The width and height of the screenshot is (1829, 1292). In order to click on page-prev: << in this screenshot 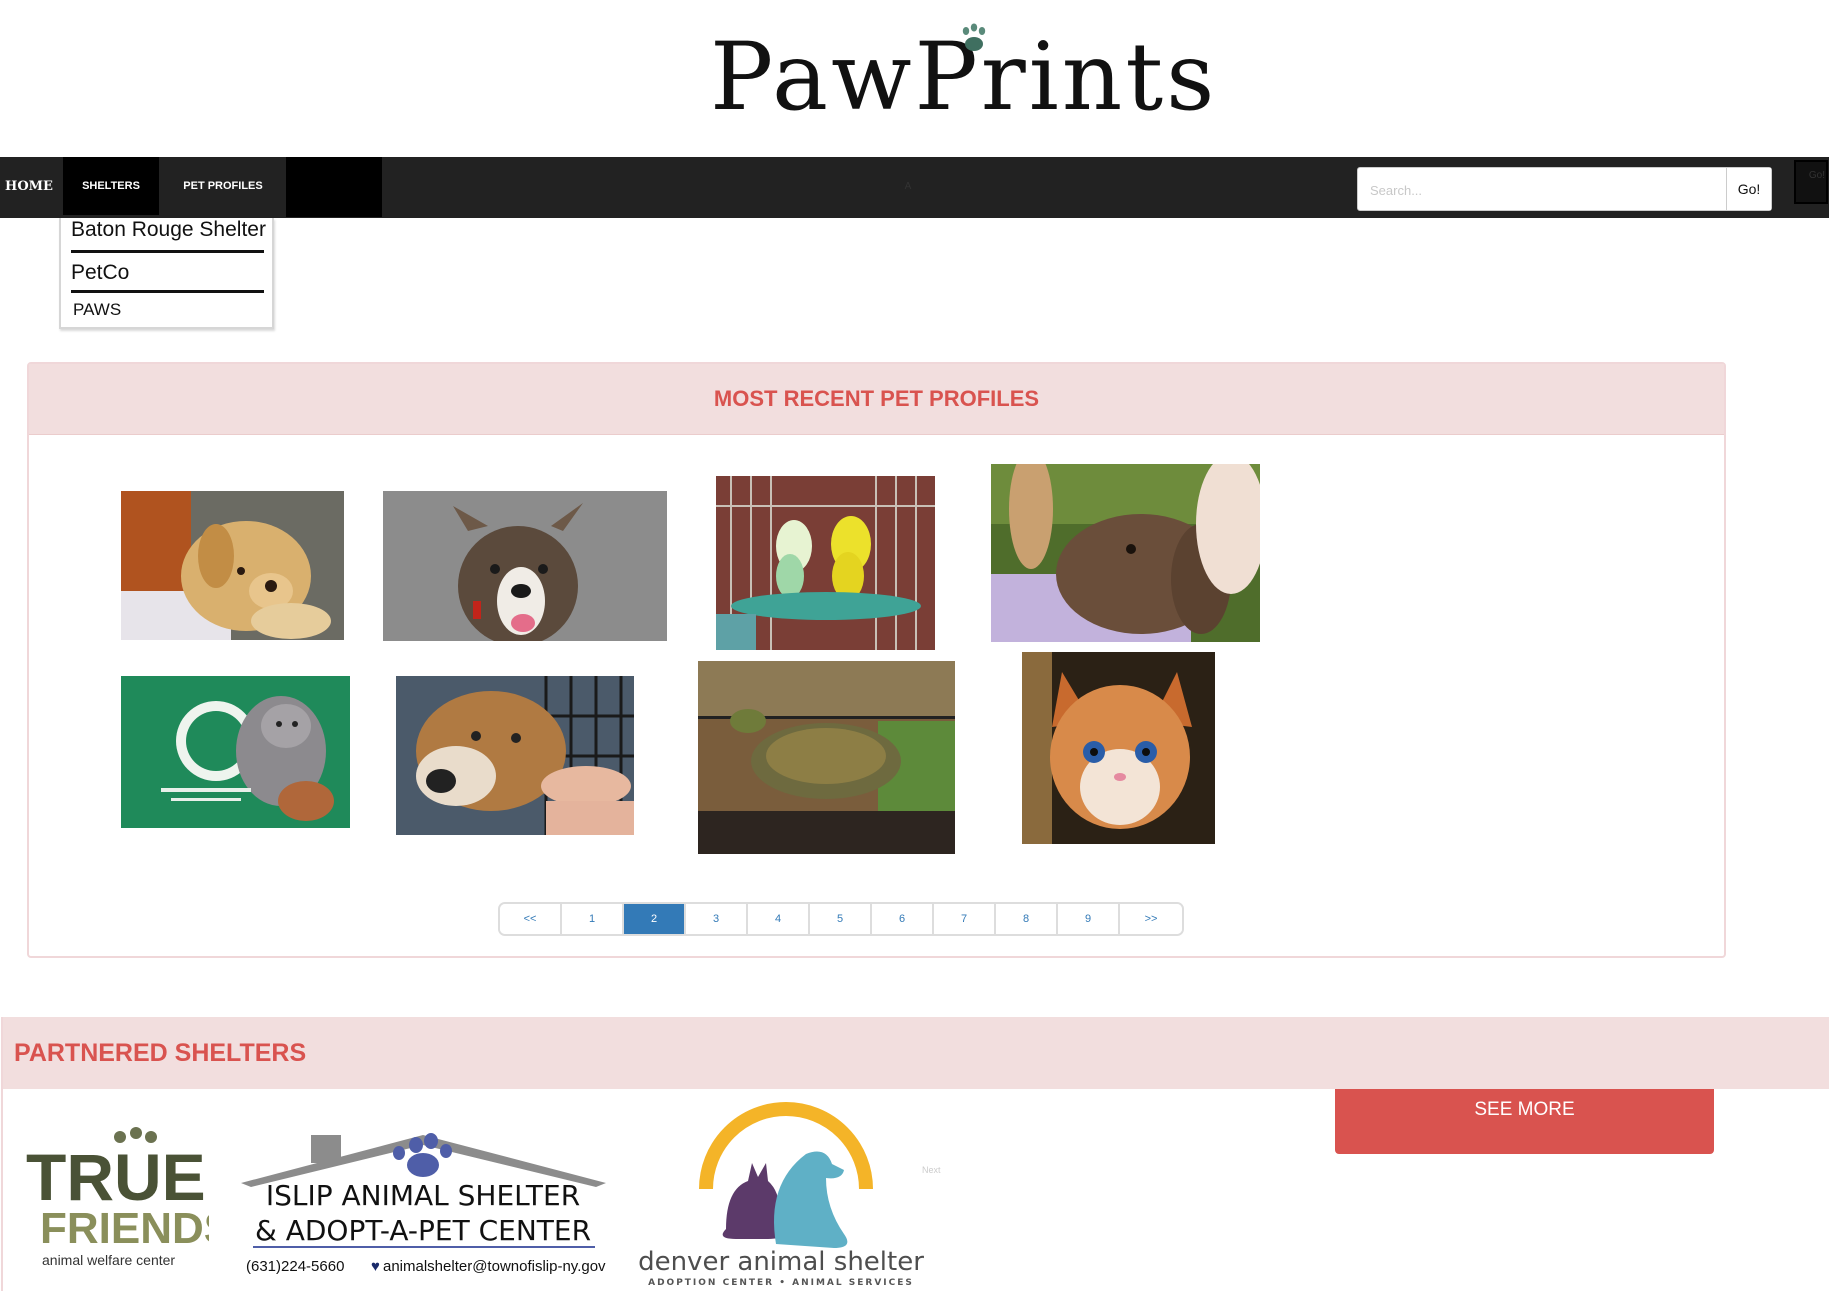, I will do `click(531, 919)`.